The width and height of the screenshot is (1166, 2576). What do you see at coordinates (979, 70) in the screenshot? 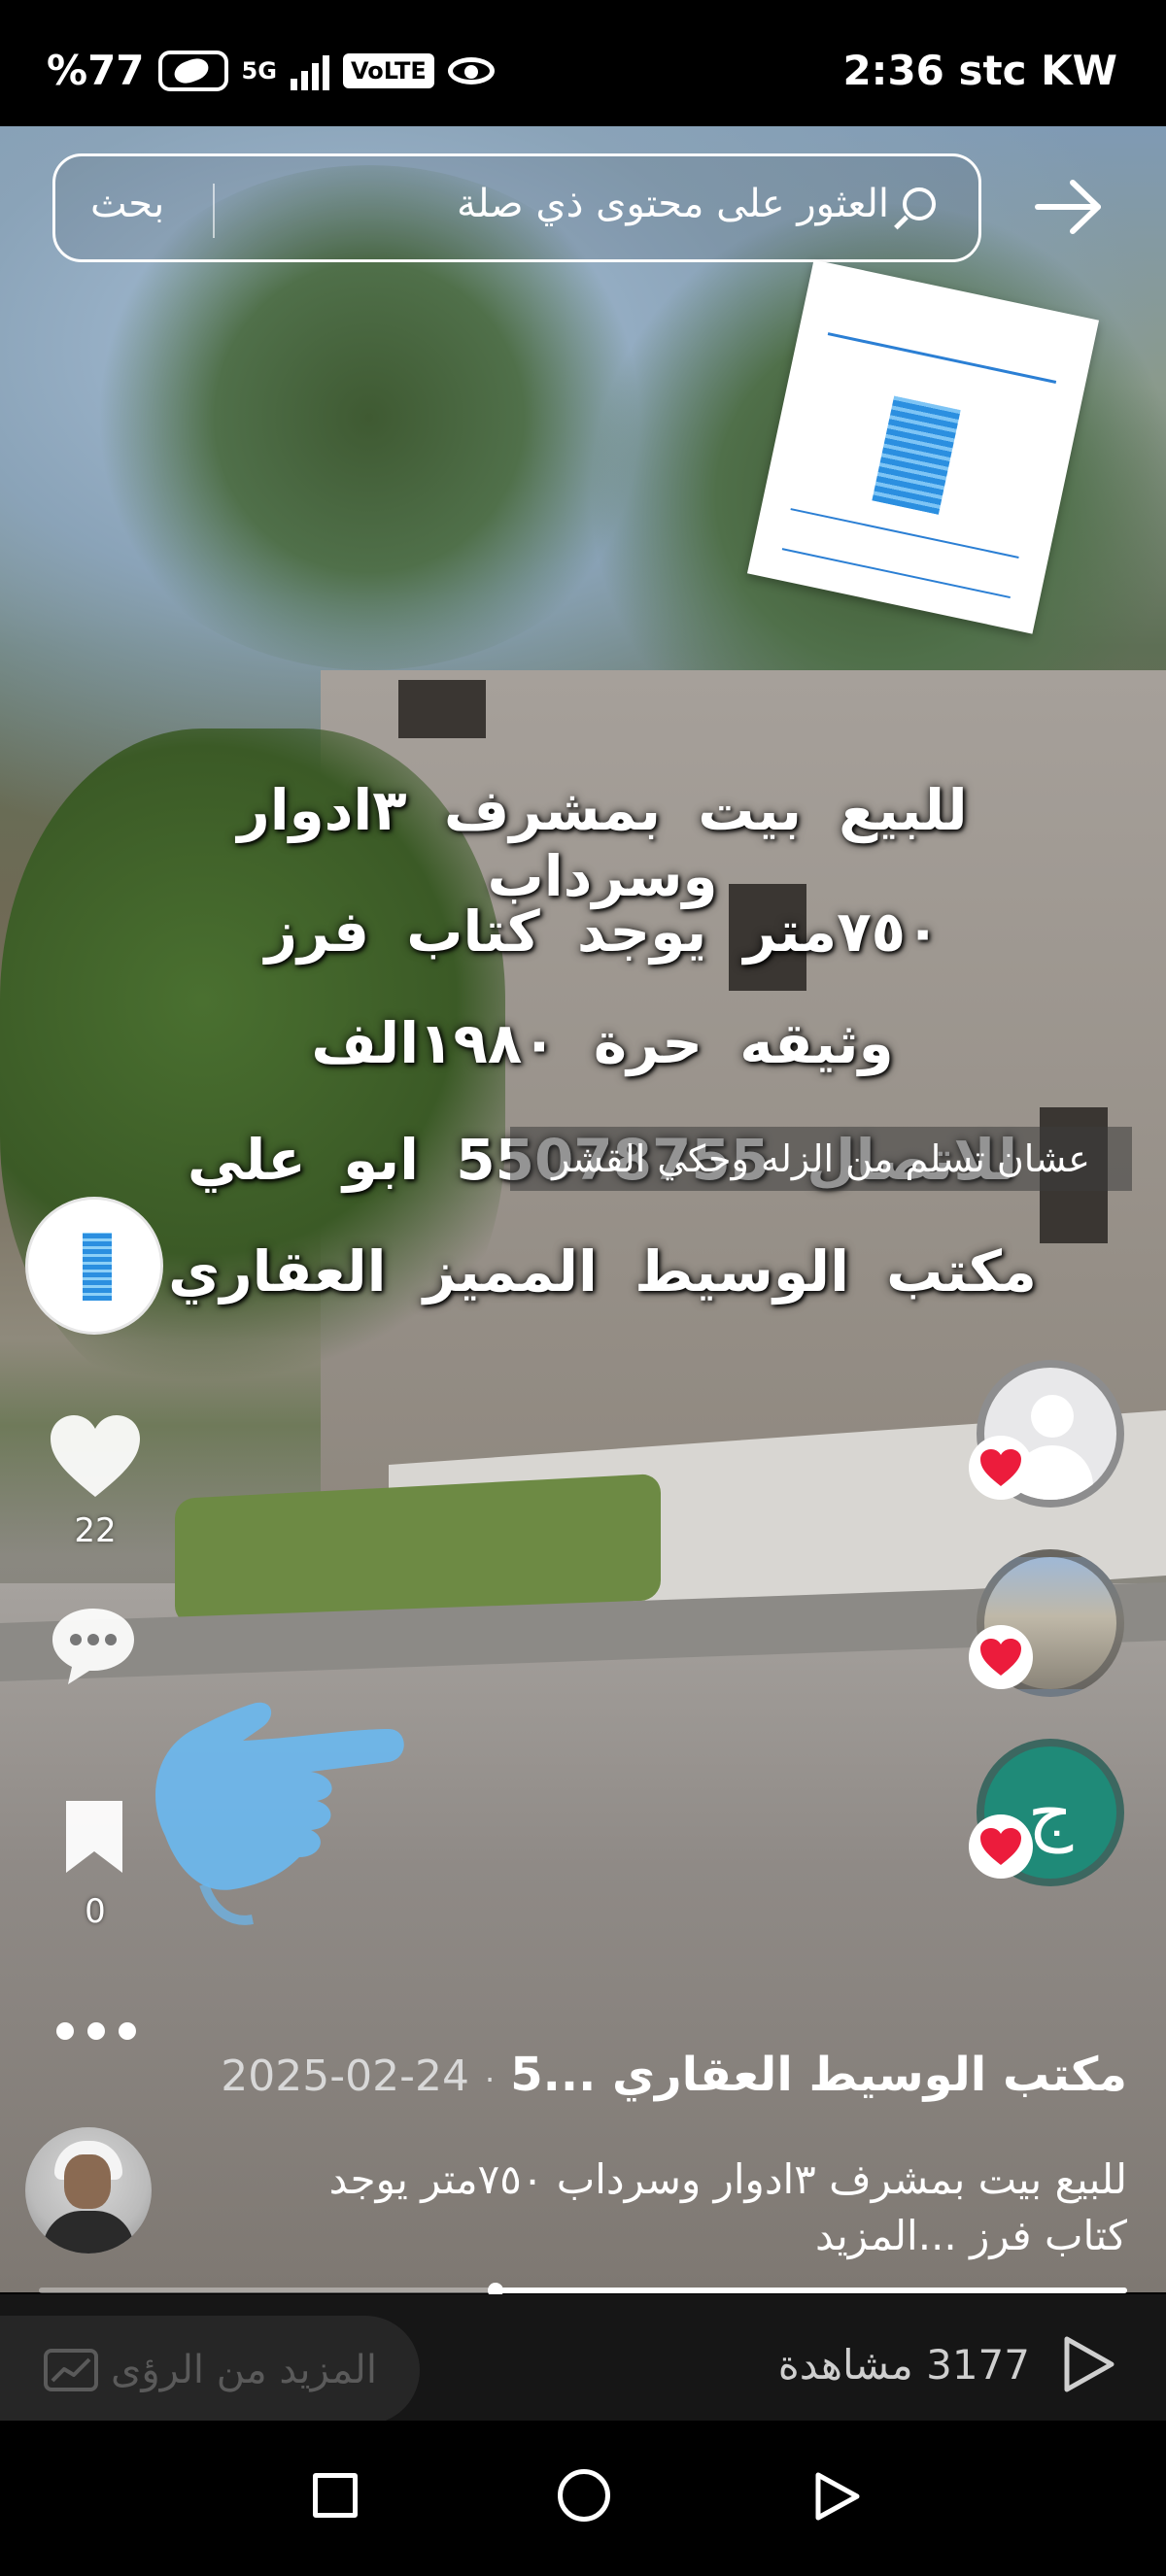
I see `time-carrier: 2:36 stc KW` at bounding box center [979, 70].